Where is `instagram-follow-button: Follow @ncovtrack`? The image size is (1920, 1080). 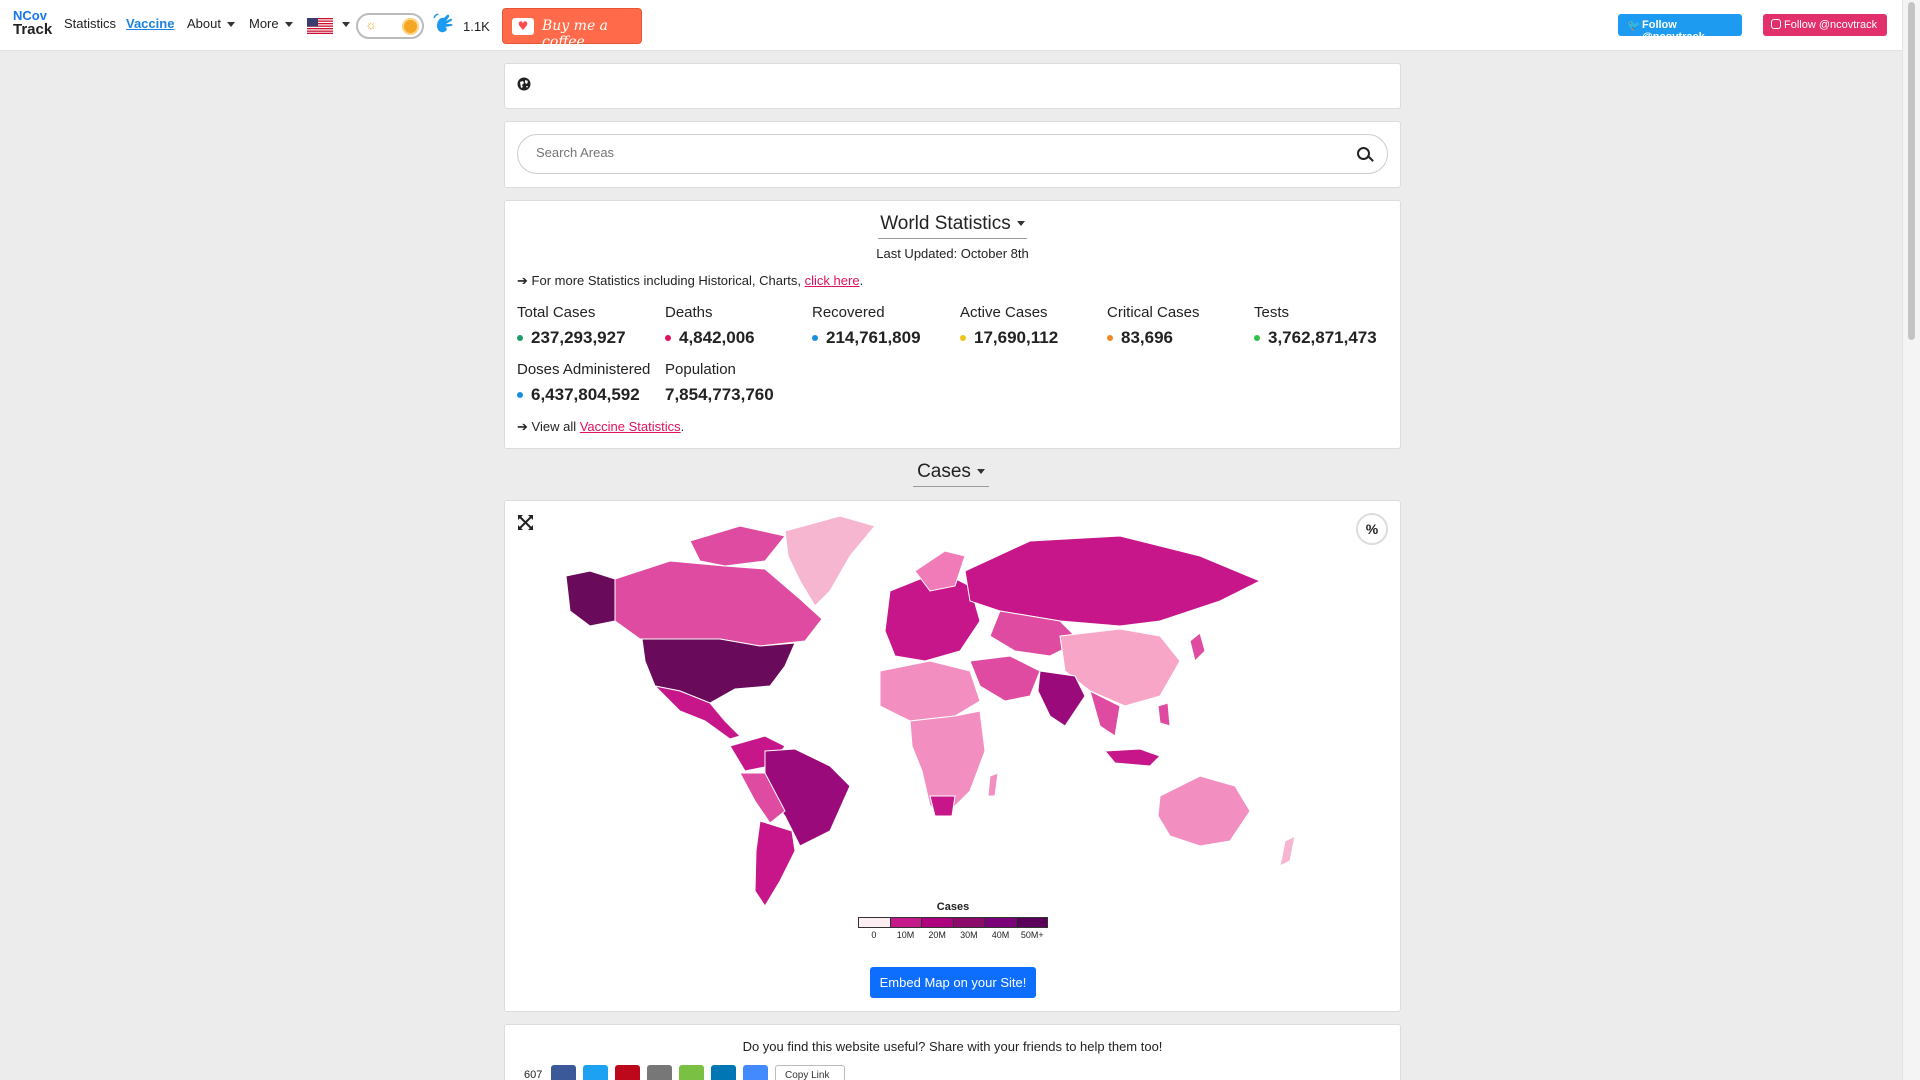 instagram-follow-button: Follow @ncovtrack is located at coordinates (1825, 25).